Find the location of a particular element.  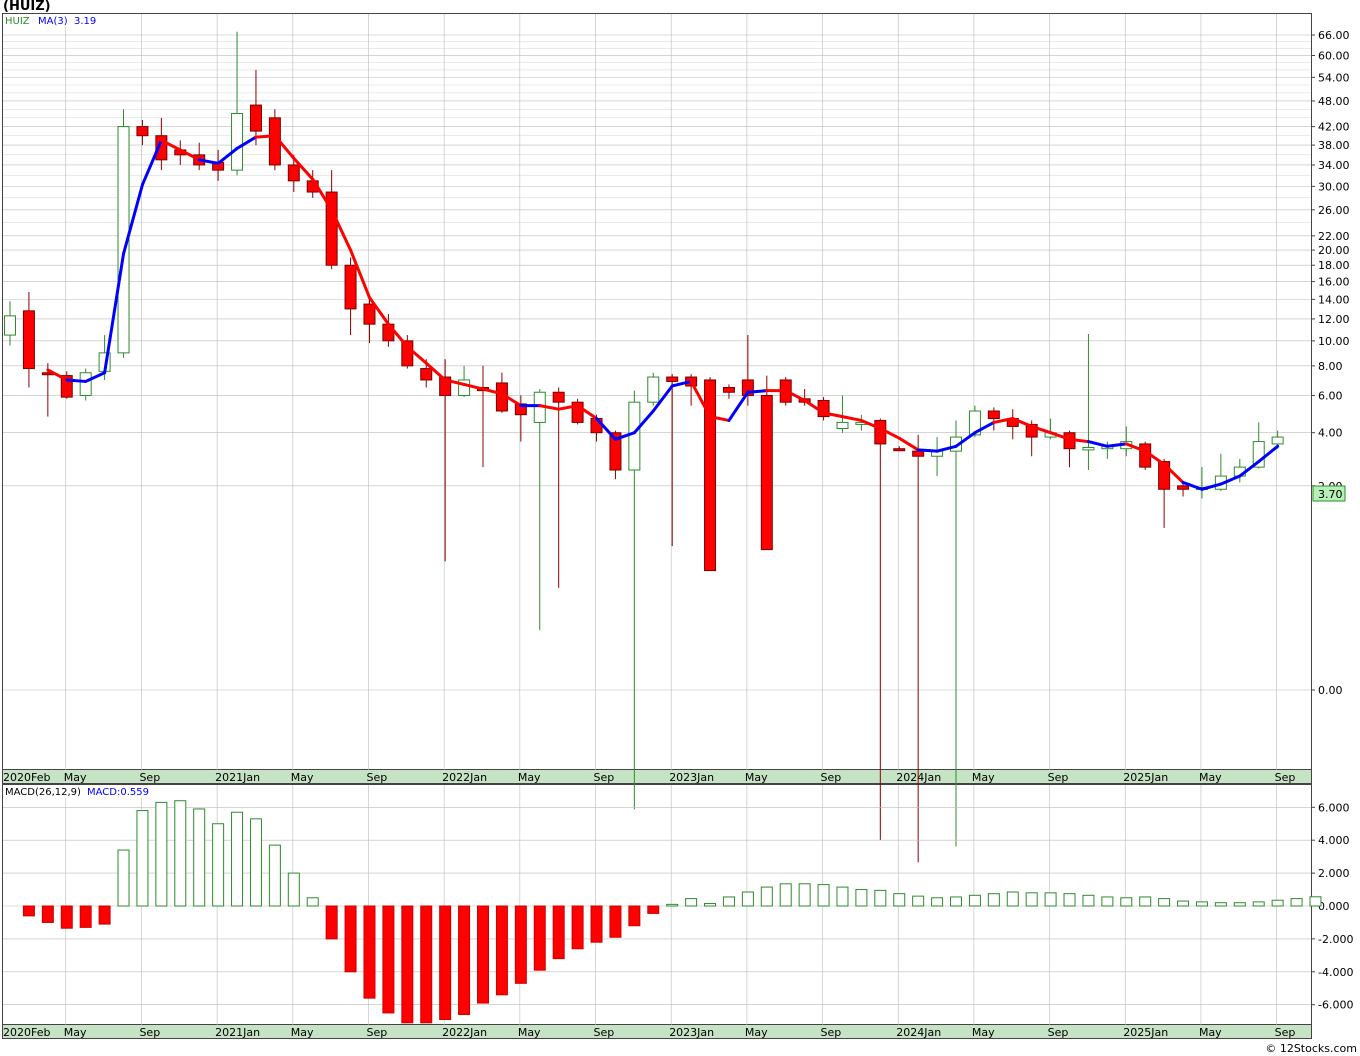

legend-ma-value: 3.19 is located at coordinates (85, 21).